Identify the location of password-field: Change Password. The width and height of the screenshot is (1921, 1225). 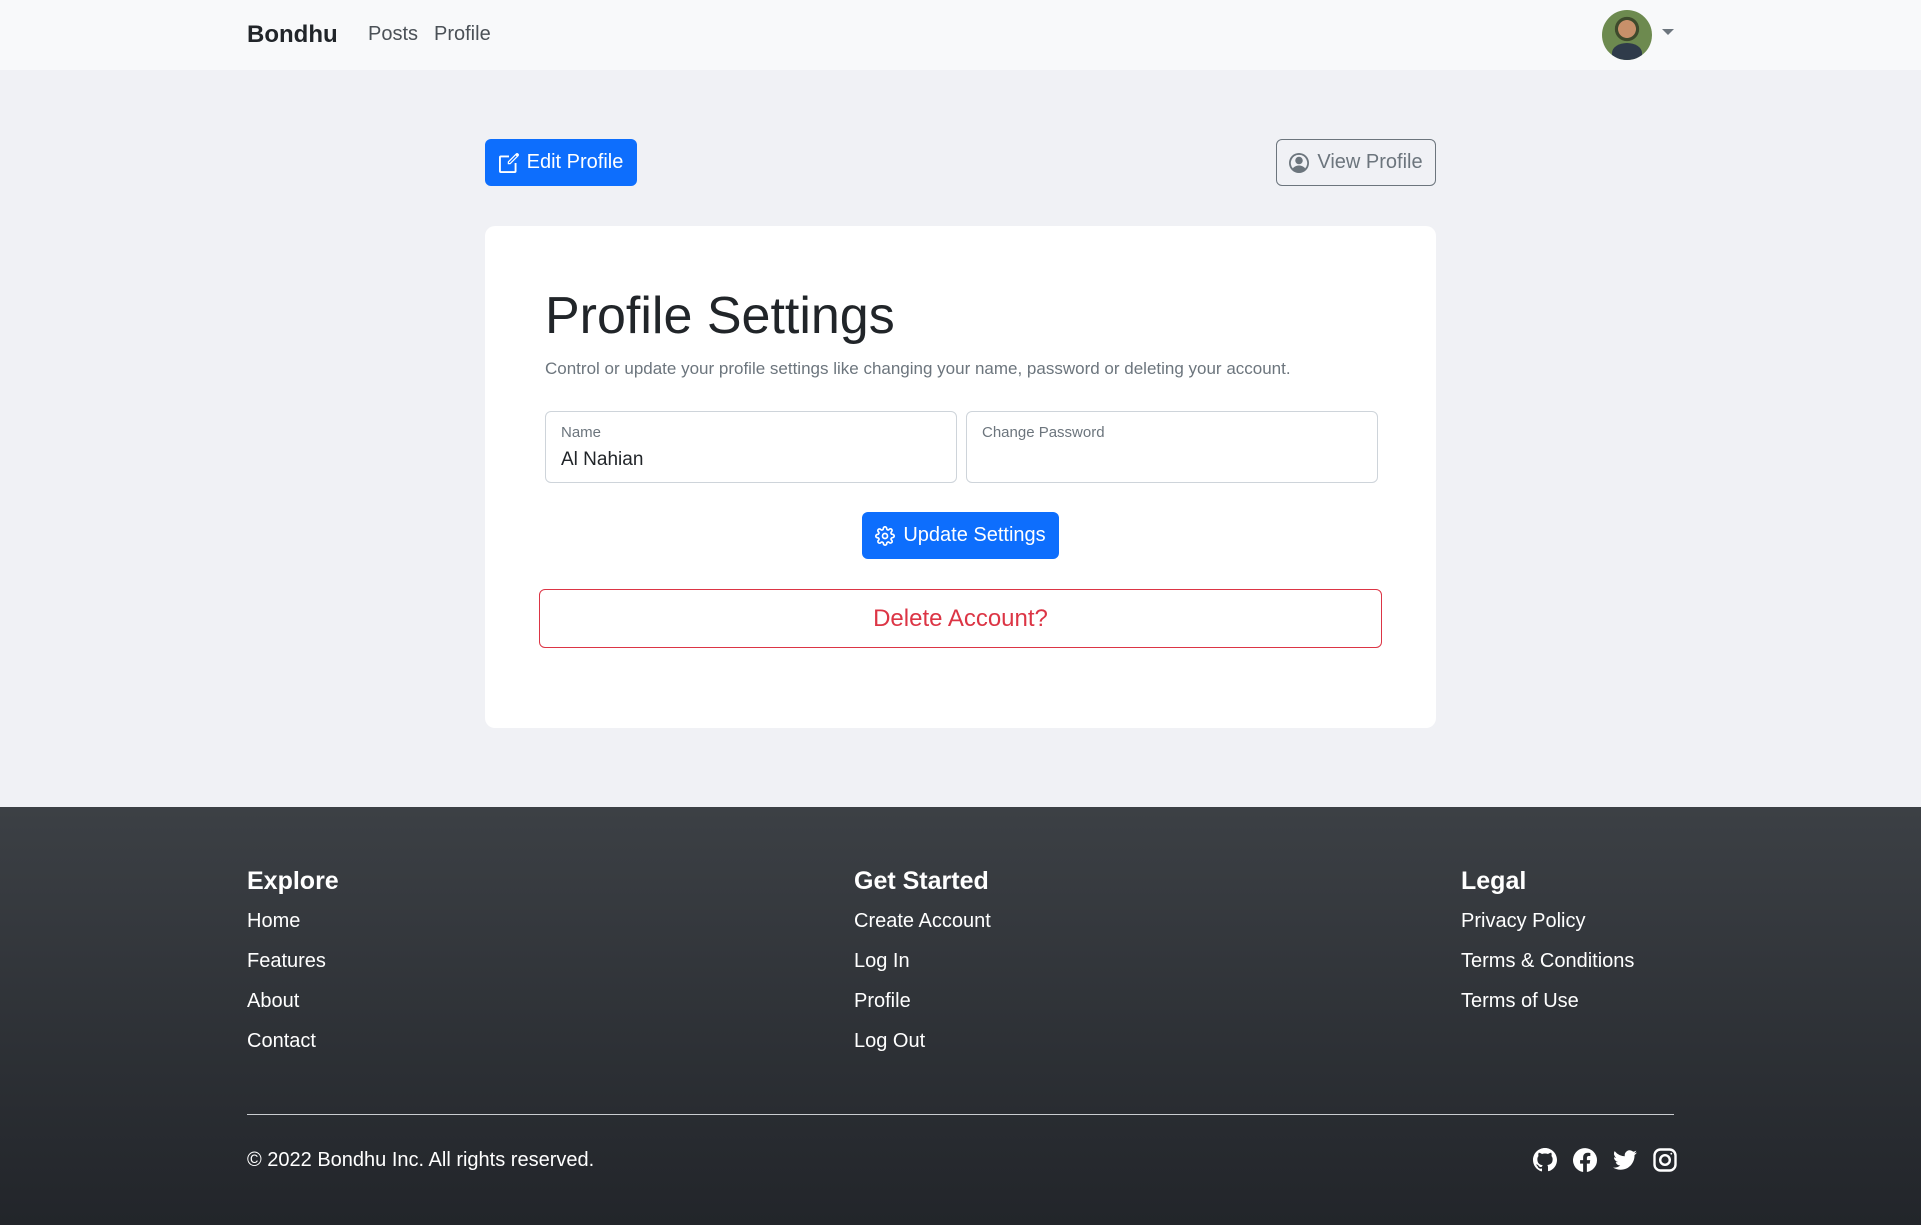
(1172, 447).